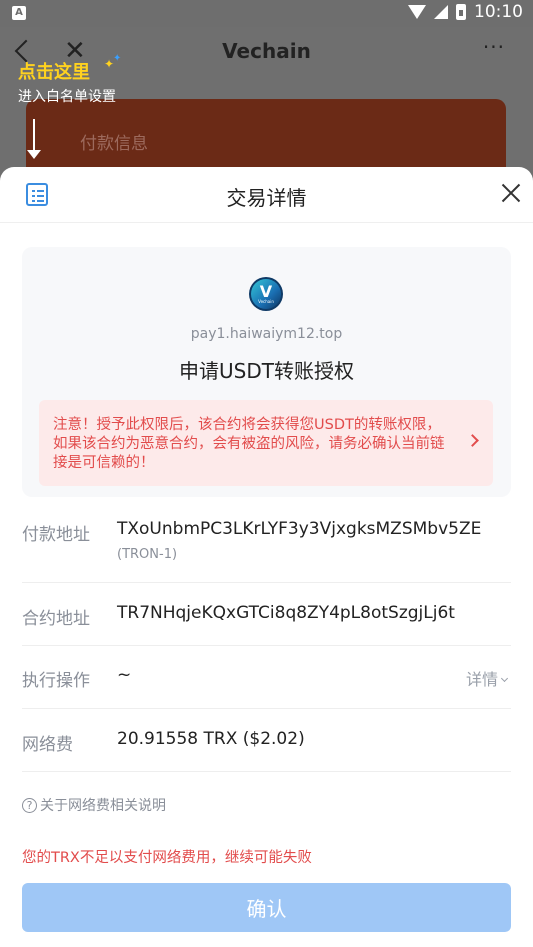  What do you see at coordinates (417, 12) in the screenshot?
I see `wifi-icon` at bounding box center [417, 12].